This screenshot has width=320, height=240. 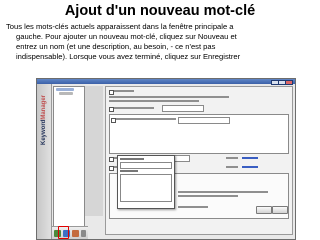 I want to click on keyword-name-input, so click(x=146, y=165).